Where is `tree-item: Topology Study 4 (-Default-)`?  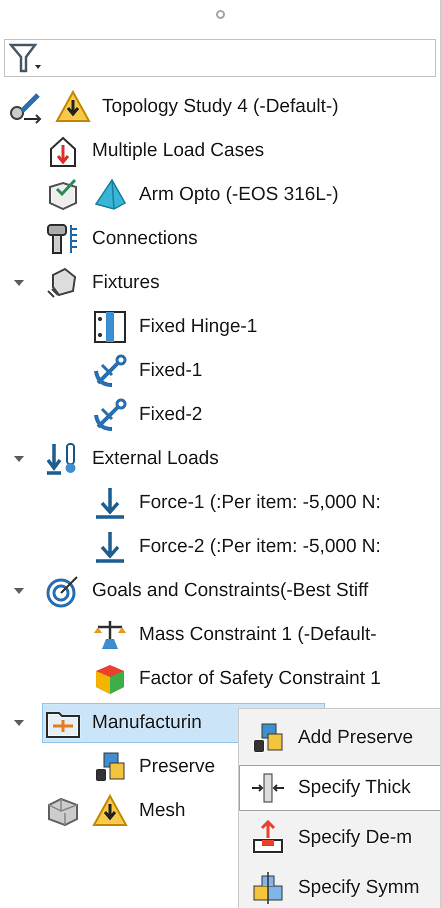
tree-item: Topology Study 4 (-Default-) is located at coordinates (174, 107).